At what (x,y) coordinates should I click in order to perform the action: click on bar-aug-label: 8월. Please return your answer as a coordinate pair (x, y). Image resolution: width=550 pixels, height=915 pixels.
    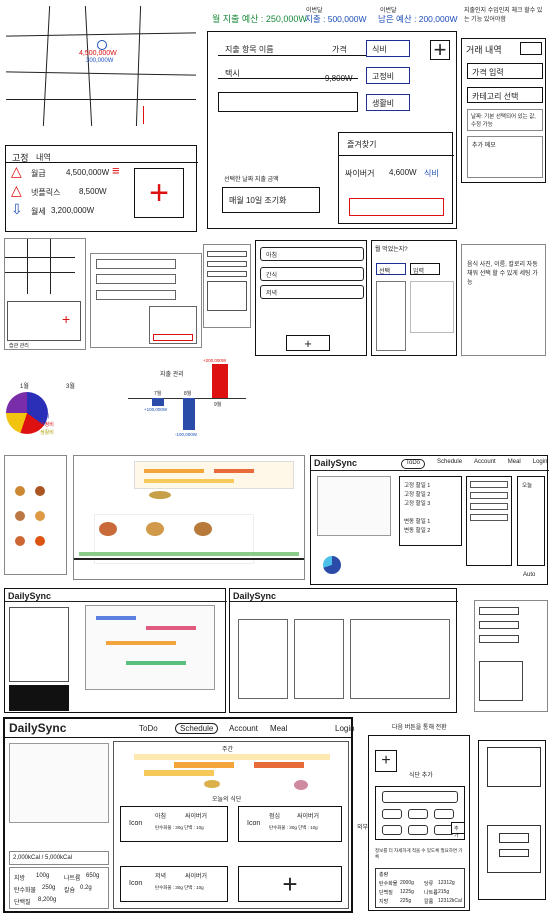
    Looking at the image, I should click on (188, 394).